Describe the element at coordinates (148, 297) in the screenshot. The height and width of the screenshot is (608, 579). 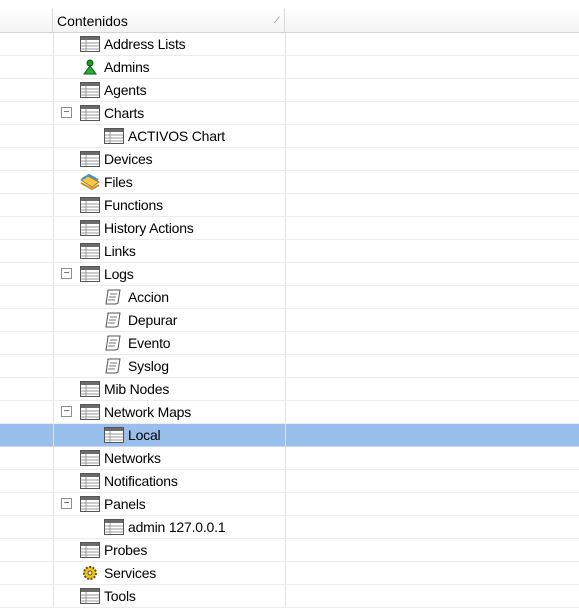
I see `tree-node-label: Accion` at that location.